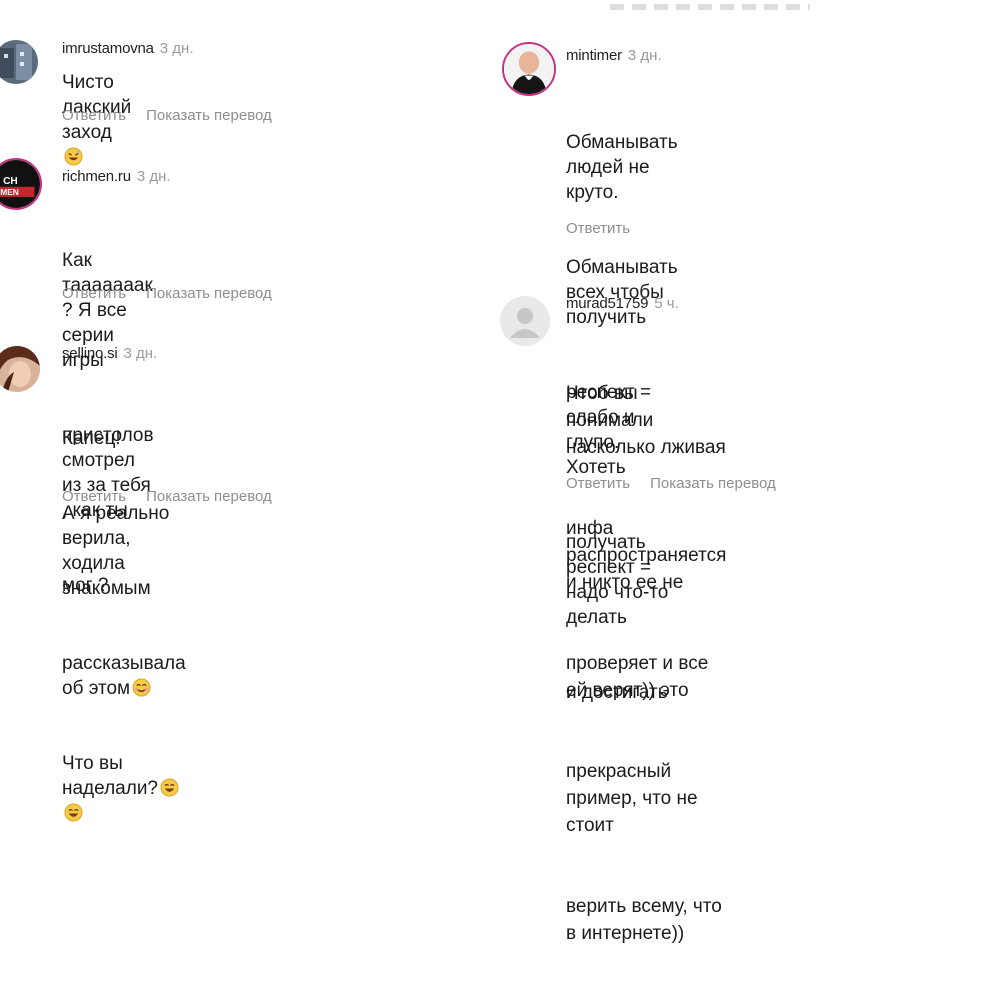 The height and width of the screenshot is (1001, 1000). I want to click on comment-actions: Ответить, so click(608, 228).